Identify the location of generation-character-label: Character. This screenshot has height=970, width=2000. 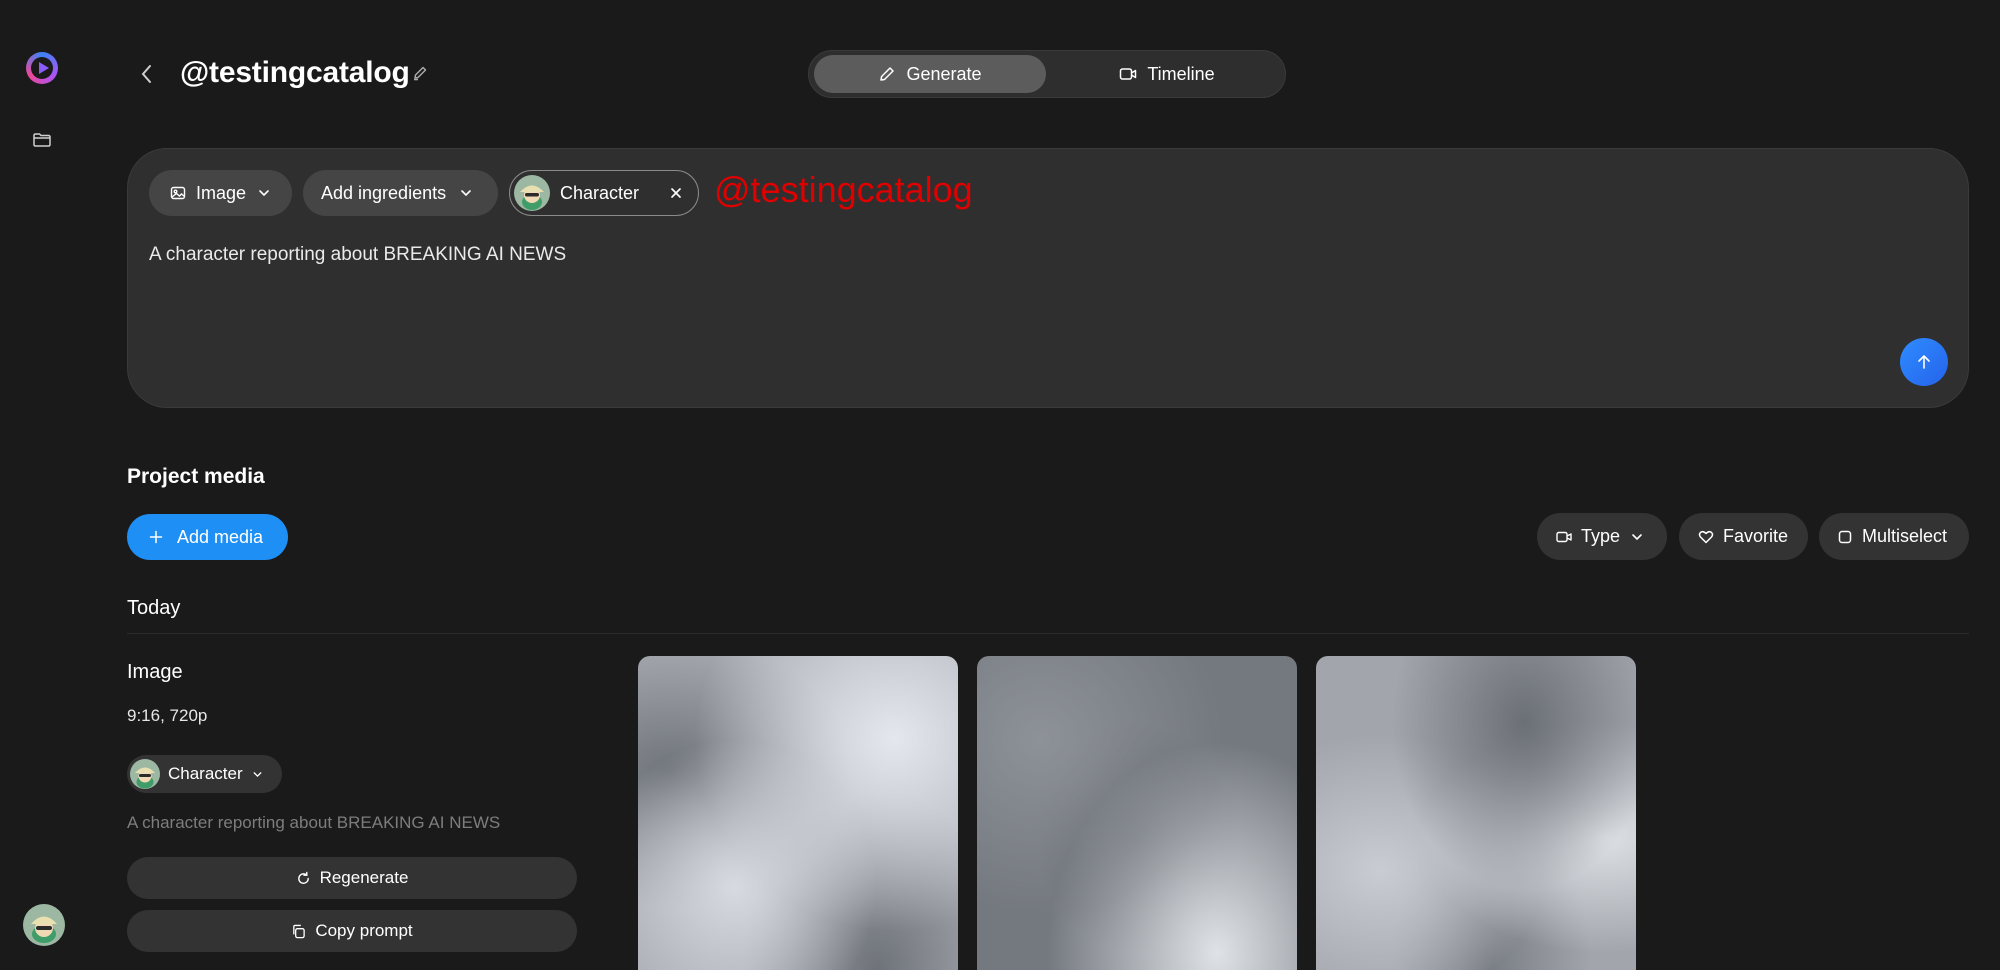
(205, 773).